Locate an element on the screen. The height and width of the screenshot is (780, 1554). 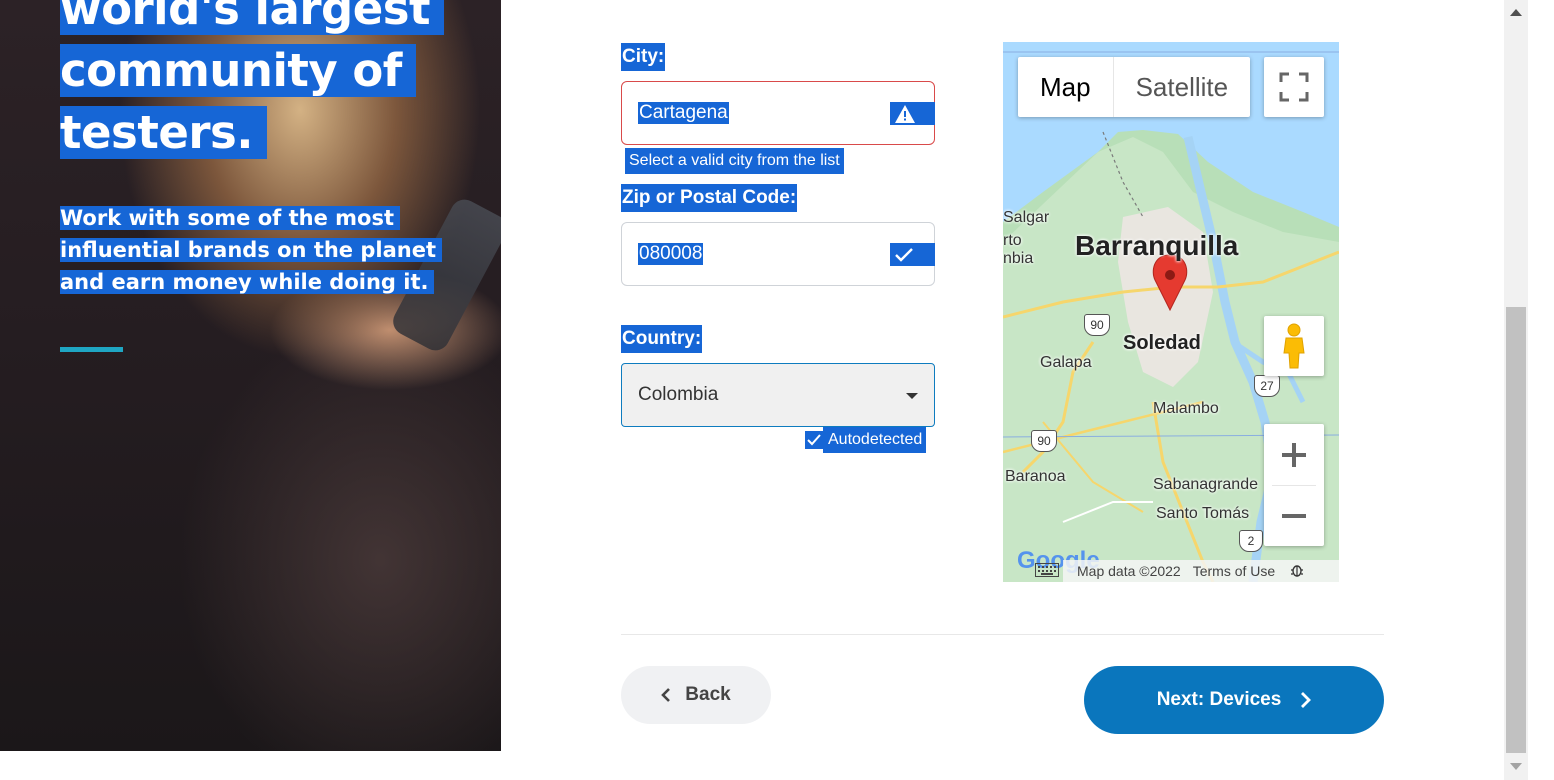
city-label: City: is located at coordinates (643, 57).